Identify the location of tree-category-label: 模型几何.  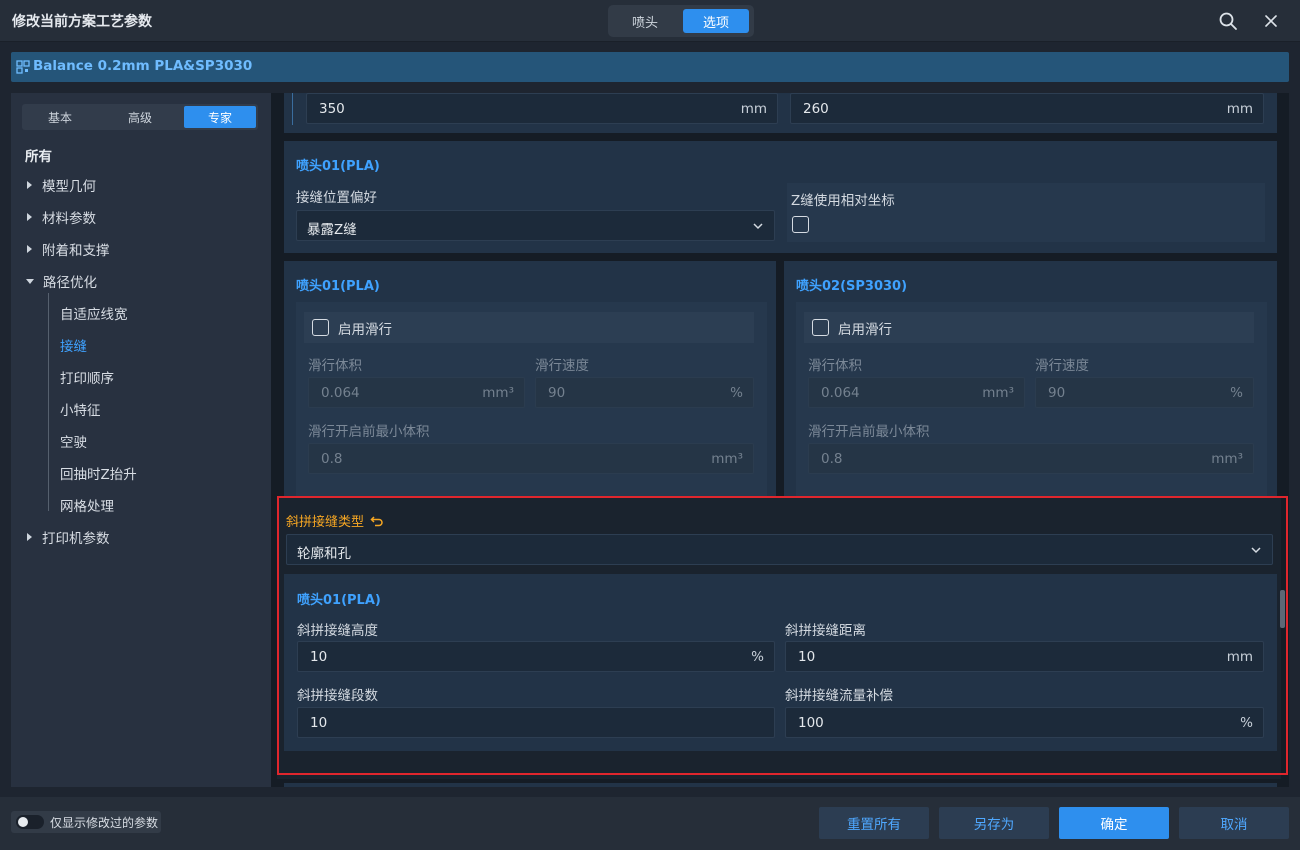
(69, 187).